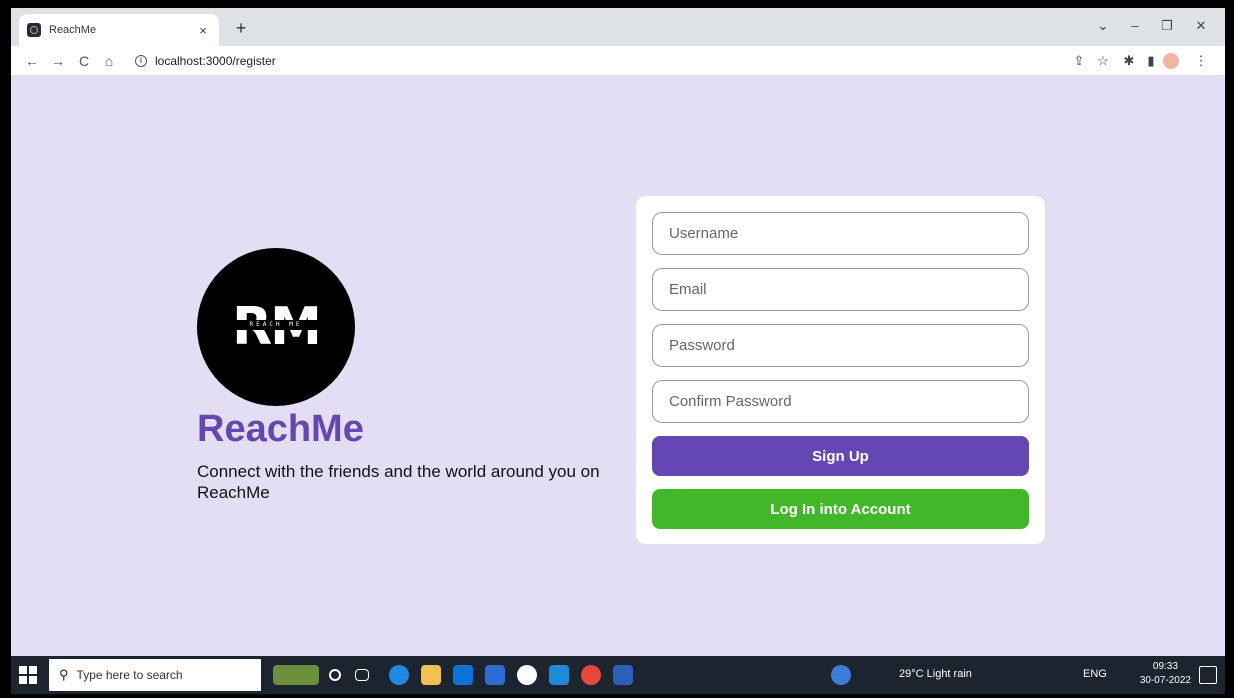 This screenshot has width=1234, height=698. What do you see at coordinates (840, 233) in the screenshot?
I see `username-input` at bounding box center [840, 233].